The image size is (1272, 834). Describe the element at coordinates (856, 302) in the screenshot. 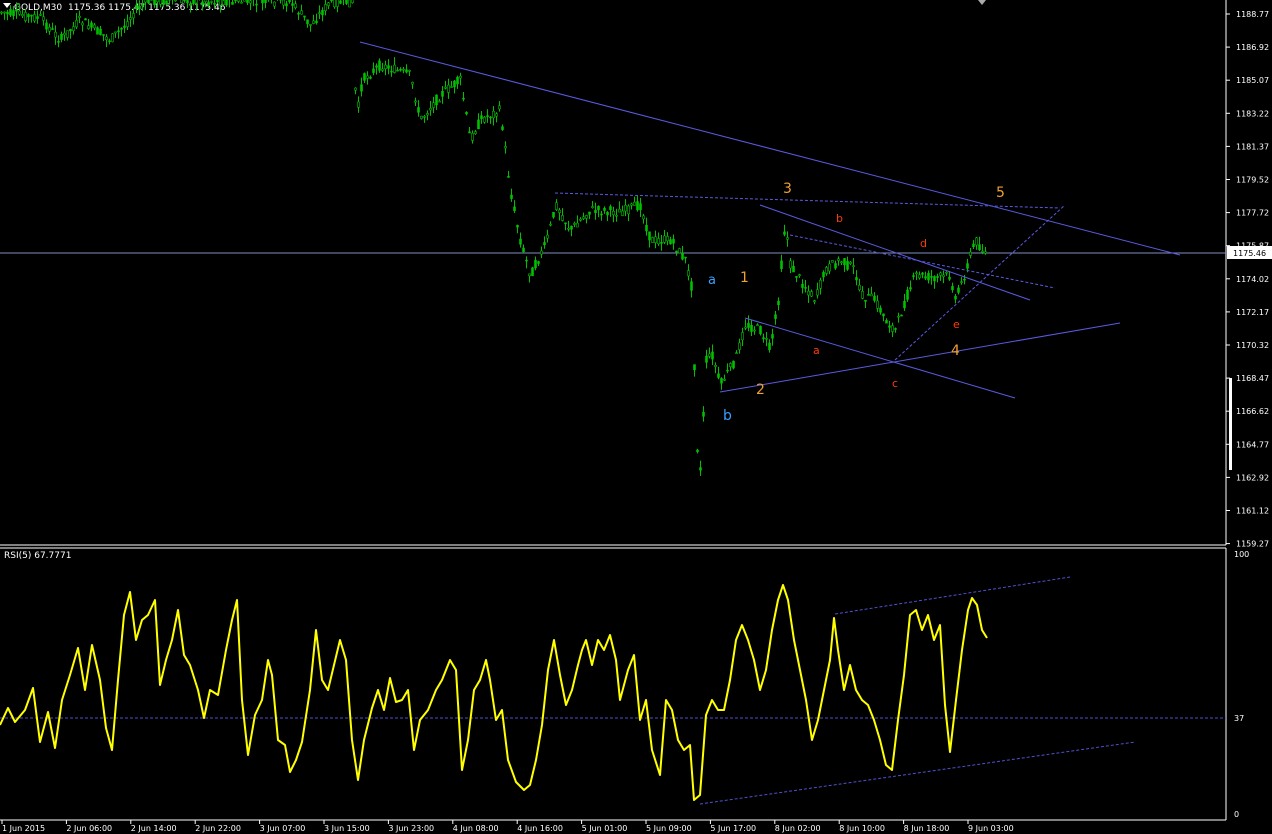

I see `wave-labels: 3 5 b d a 1 a e 4 2 c b` at that location.